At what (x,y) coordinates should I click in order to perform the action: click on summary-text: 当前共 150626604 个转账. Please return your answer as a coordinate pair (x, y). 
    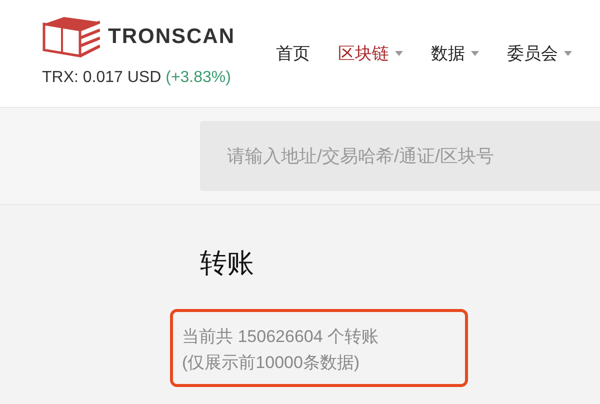
    Looking at the image, I should click on (281, 337).